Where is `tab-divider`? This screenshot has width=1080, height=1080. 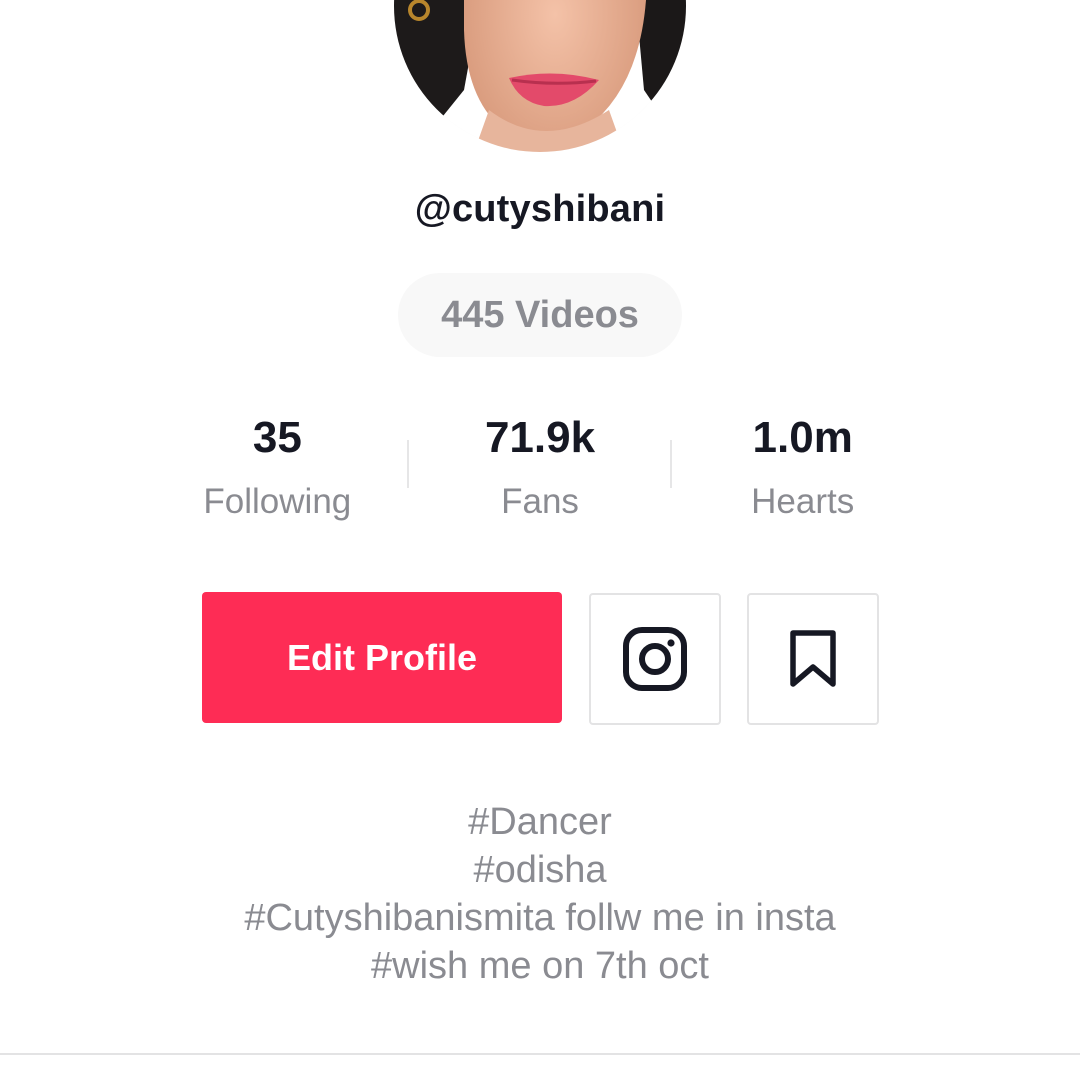
tab-divider is located at coordinates (540, 1054).